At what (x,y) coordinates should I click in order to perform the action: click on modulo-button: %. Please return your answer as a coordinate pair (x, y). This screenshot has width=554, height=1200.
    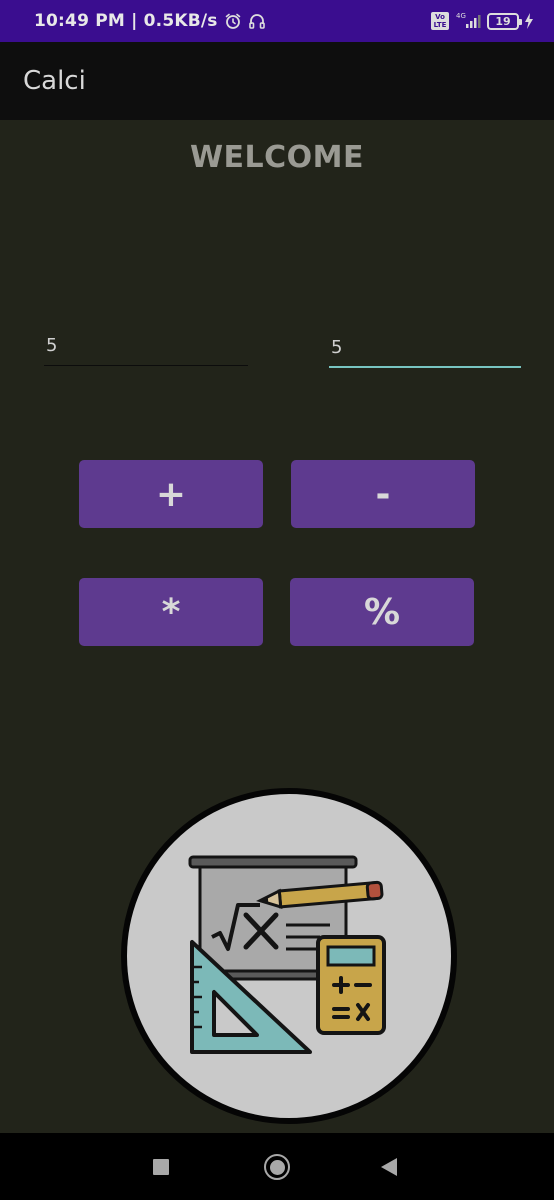
    Looking at the image, I should click on (382, 612).